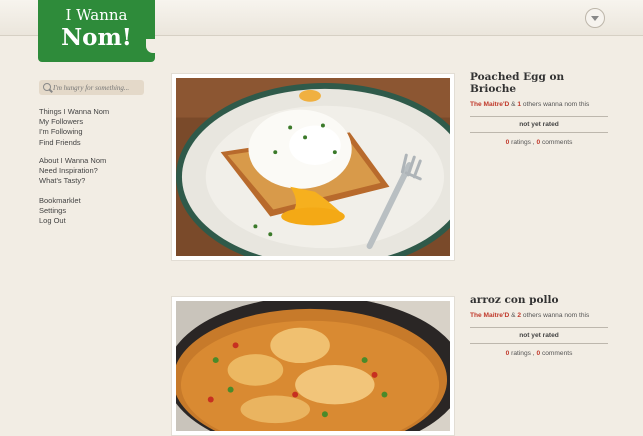  Describe the element at coordinates (595, 18) in the screenshot. I see `menu-dropdown-icon` at that location.